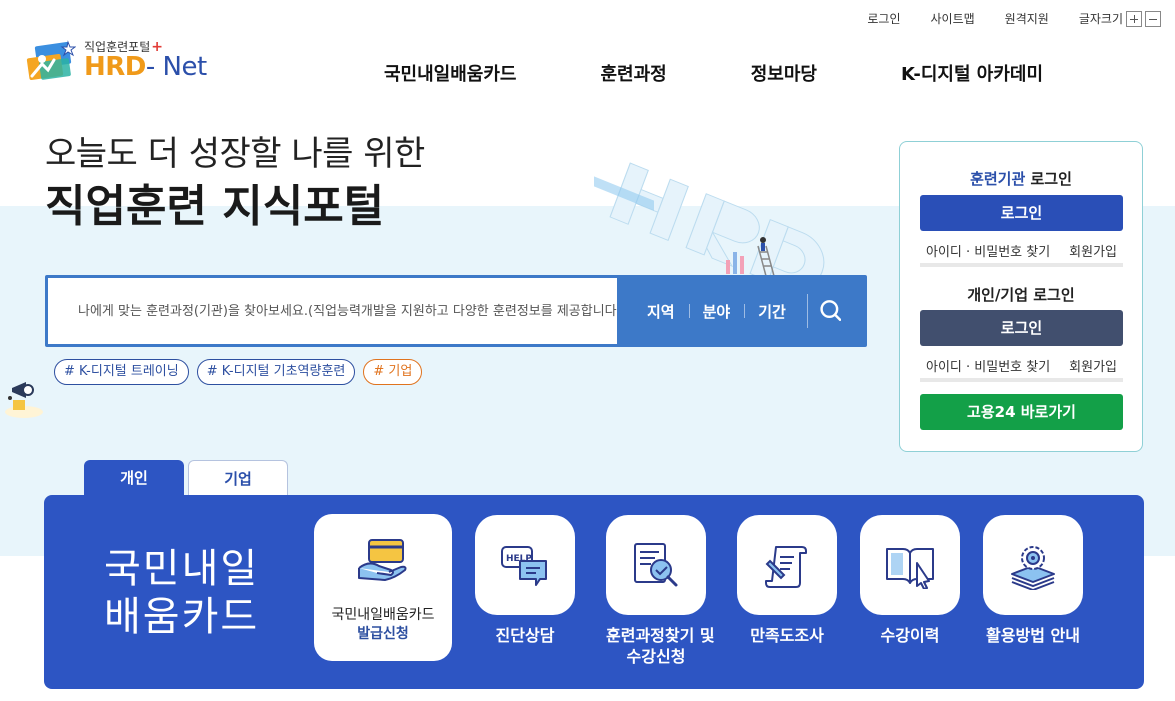 This screenshot has height=701, width=1175. What do you see at coordinates (215, 206) in the screenshot?
I see `hero-title: 직업훈련 지식포털` at bounding box center [215, 206].